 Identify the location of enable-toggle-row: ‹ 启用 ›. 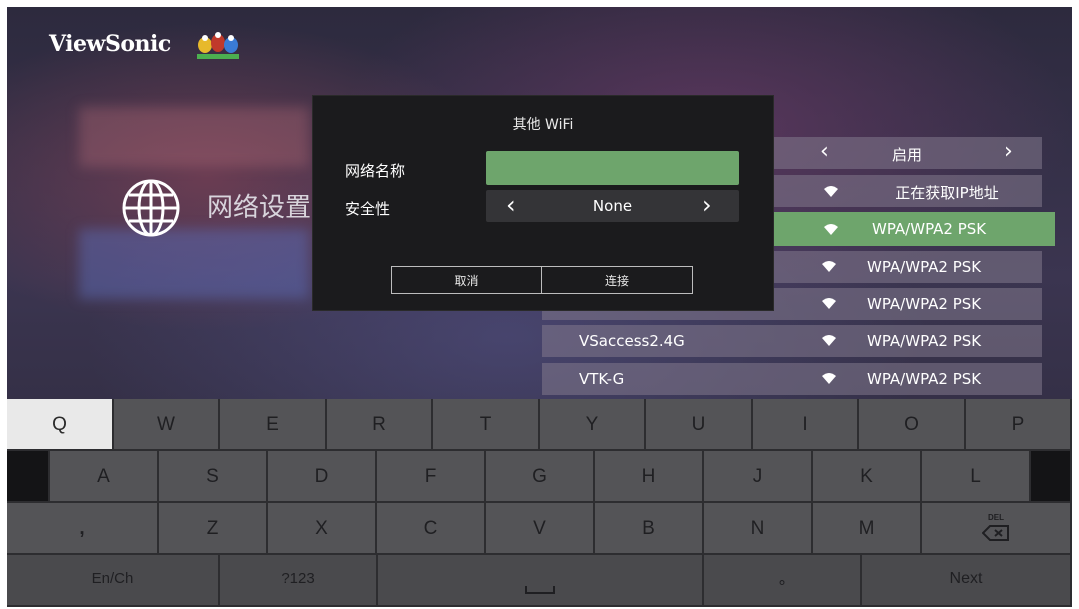
(907, 153).